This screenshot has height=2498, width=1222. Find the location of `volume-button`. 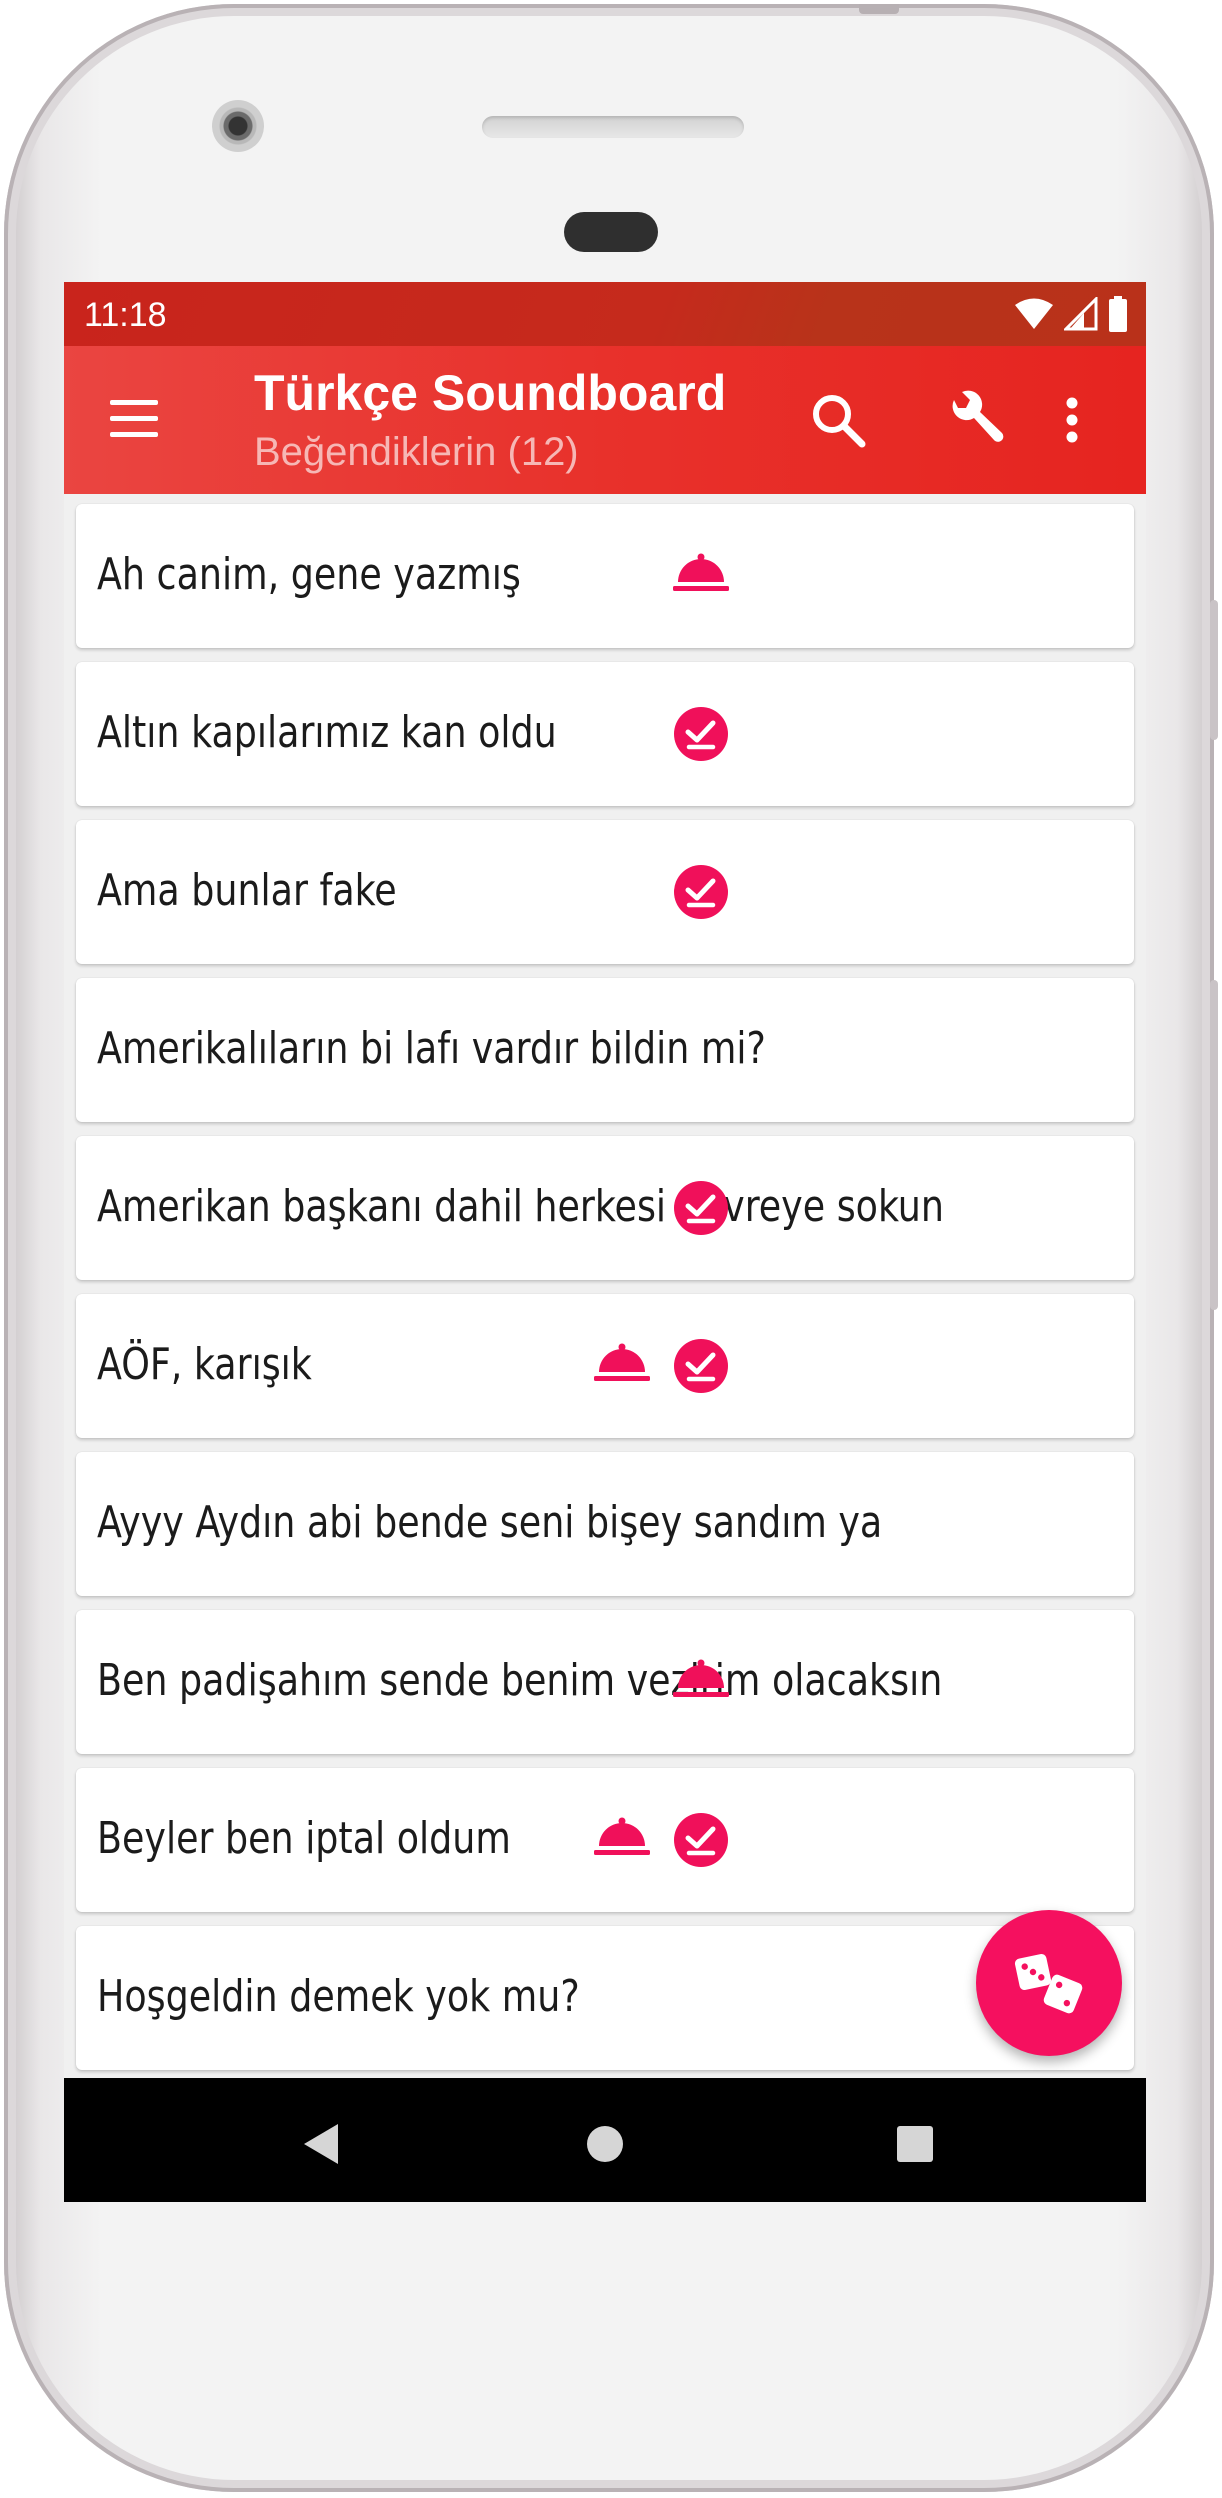

volume-button is located at coordinates (1214, 670).